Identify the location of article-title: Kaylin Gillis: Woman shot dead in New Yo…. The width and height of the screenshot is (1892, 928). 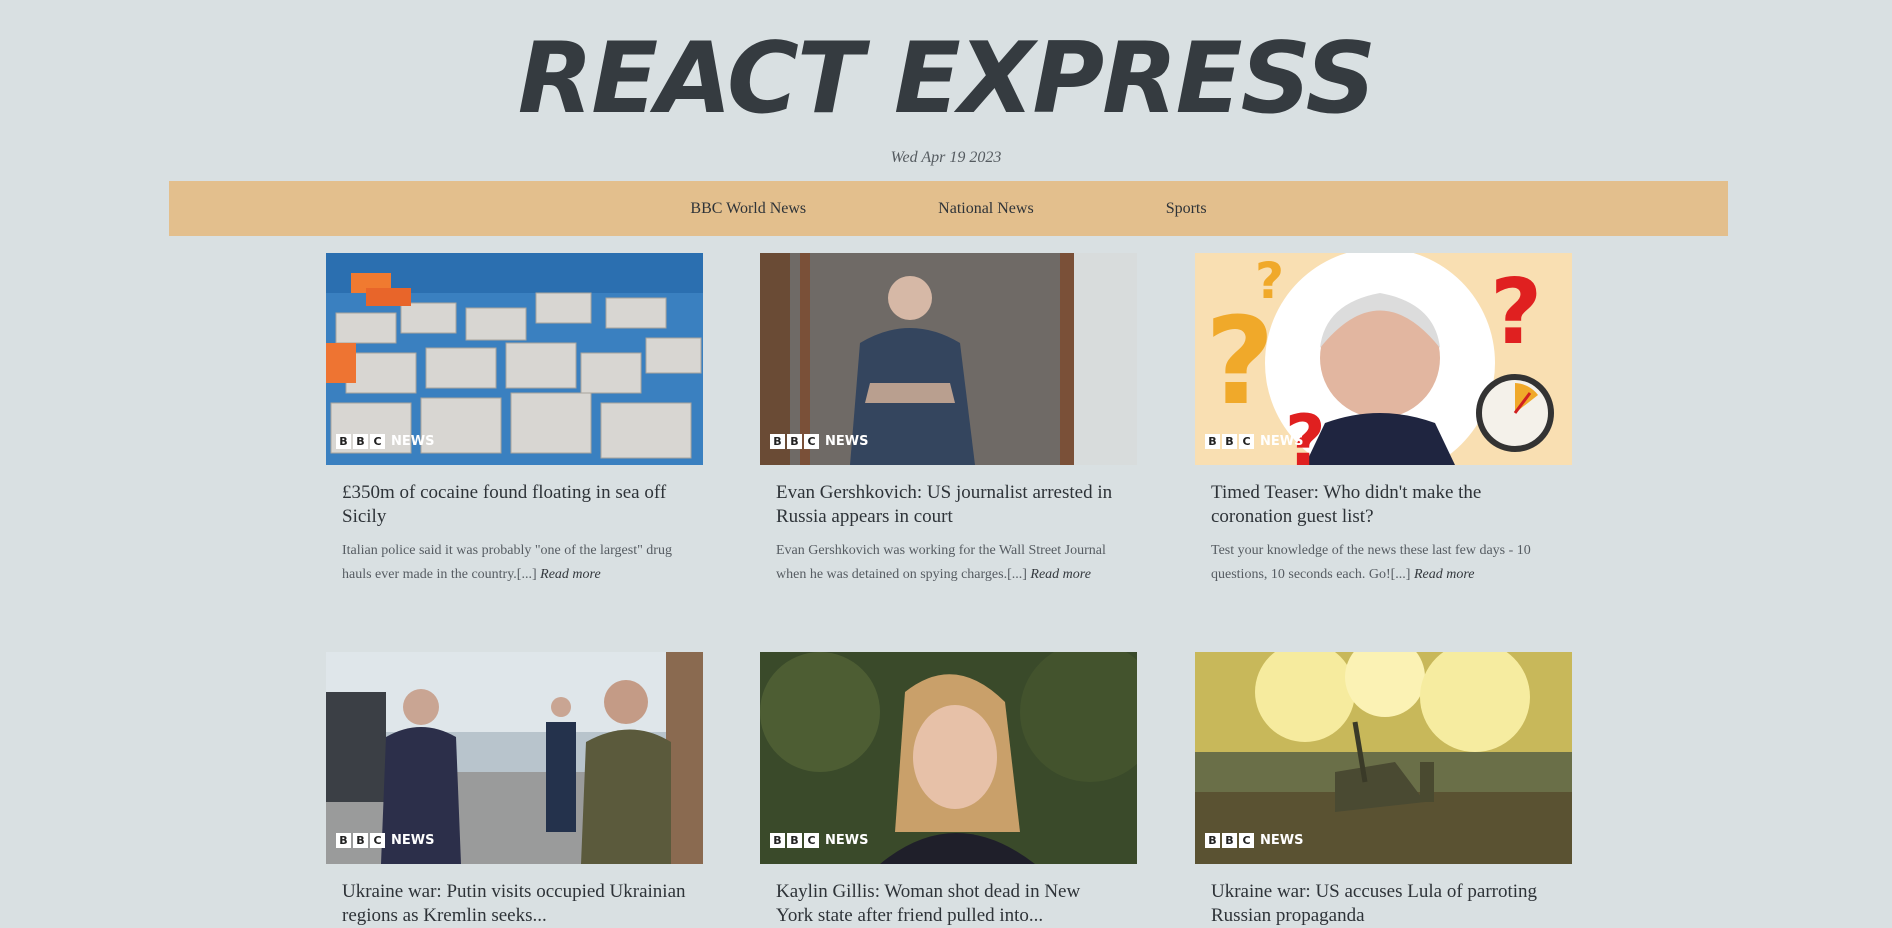
(948, 904).